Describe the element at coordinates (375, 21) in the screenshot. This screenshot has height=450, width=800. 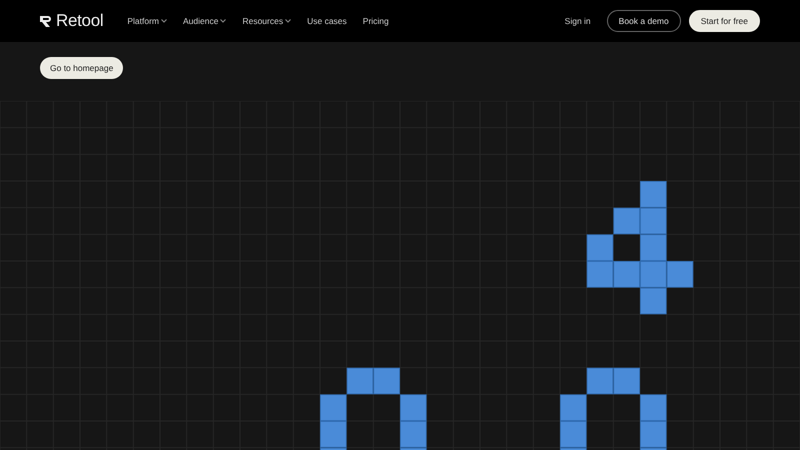
I see `nav-link: Pricing` at that location.